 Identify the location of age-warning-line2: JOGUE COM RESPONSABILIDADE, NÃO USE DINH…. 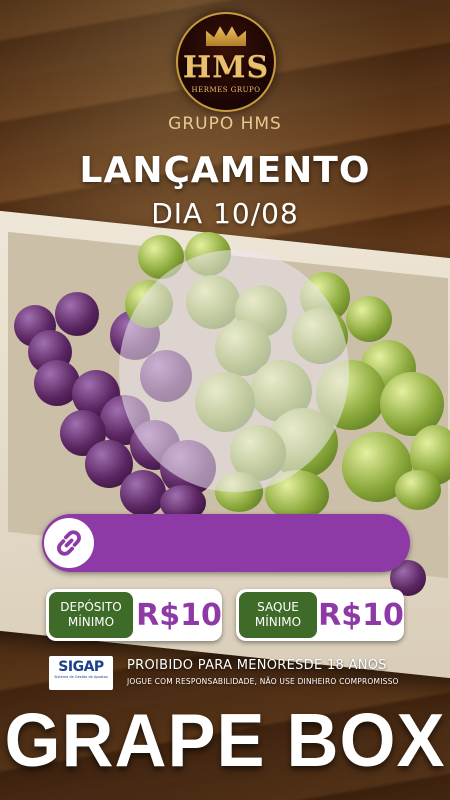
(263, 681).